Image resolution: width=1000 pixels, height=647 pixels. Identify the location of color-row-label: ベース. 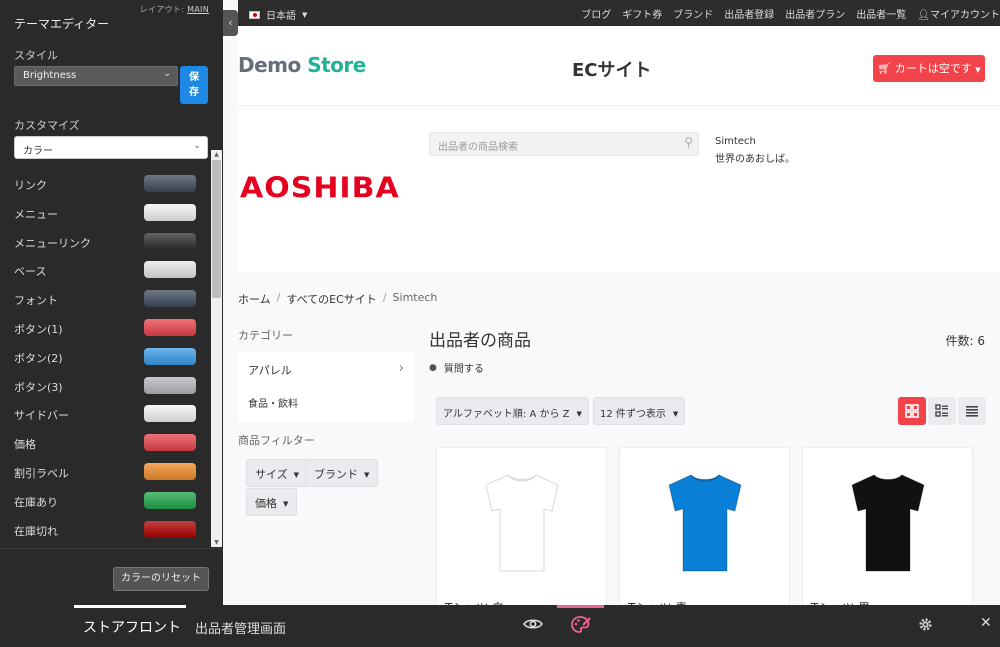
(30, 272).